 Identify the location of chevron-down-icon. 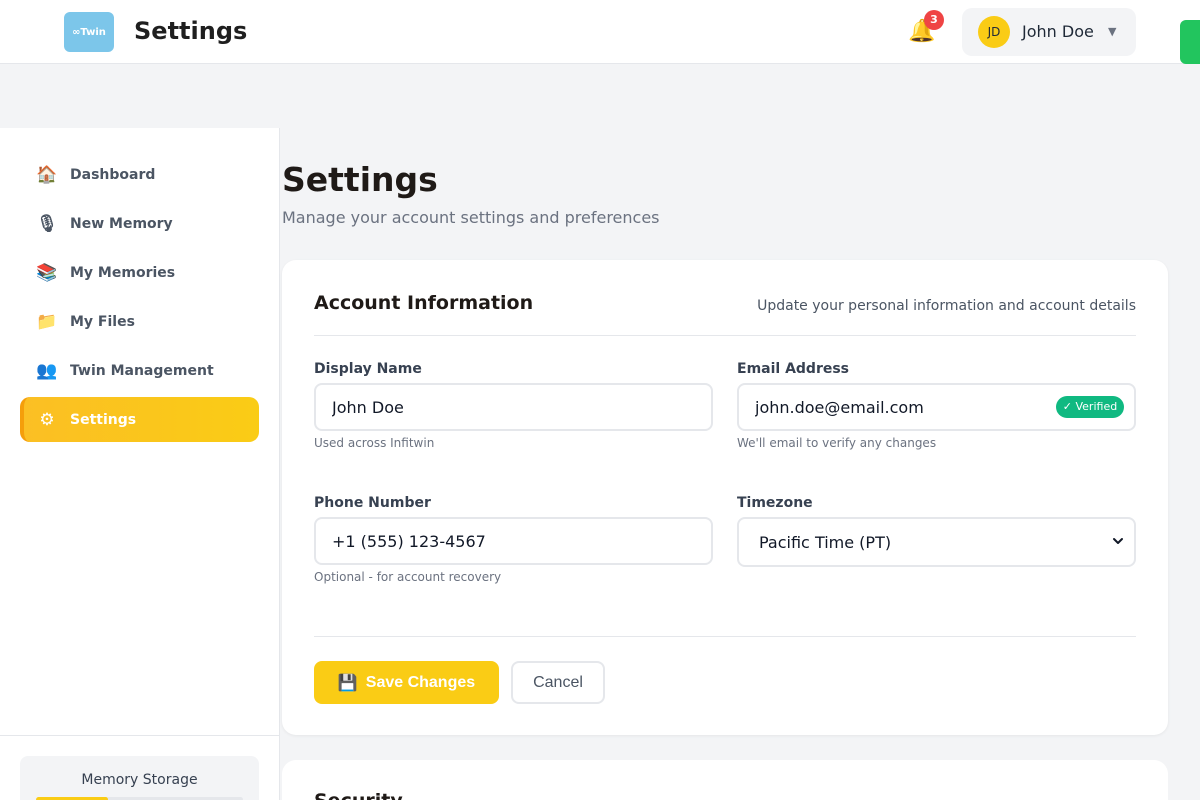
(1118, 541).